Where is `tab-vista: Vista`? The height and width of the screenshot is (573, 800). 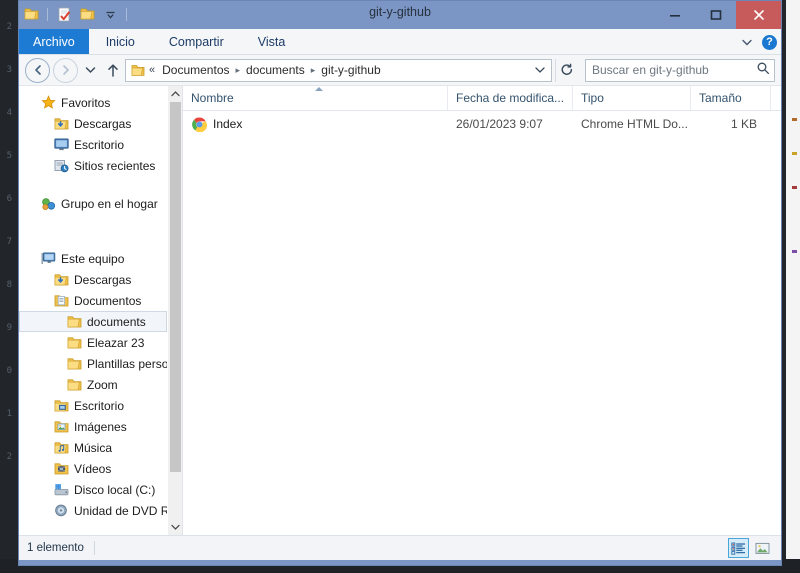 tab-vista: Vista is located at coordinates (272, 41).